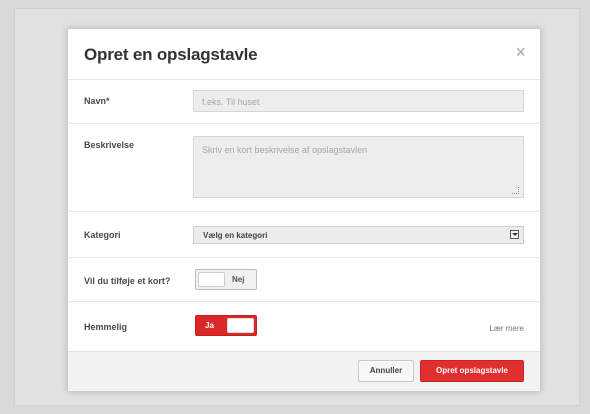 Image resolution: width=590 pixels, height=414 pixels. Describe the element at coordinates (506, 328) in the screenshot. I see `learn-more-link: Lær mere` at that location.